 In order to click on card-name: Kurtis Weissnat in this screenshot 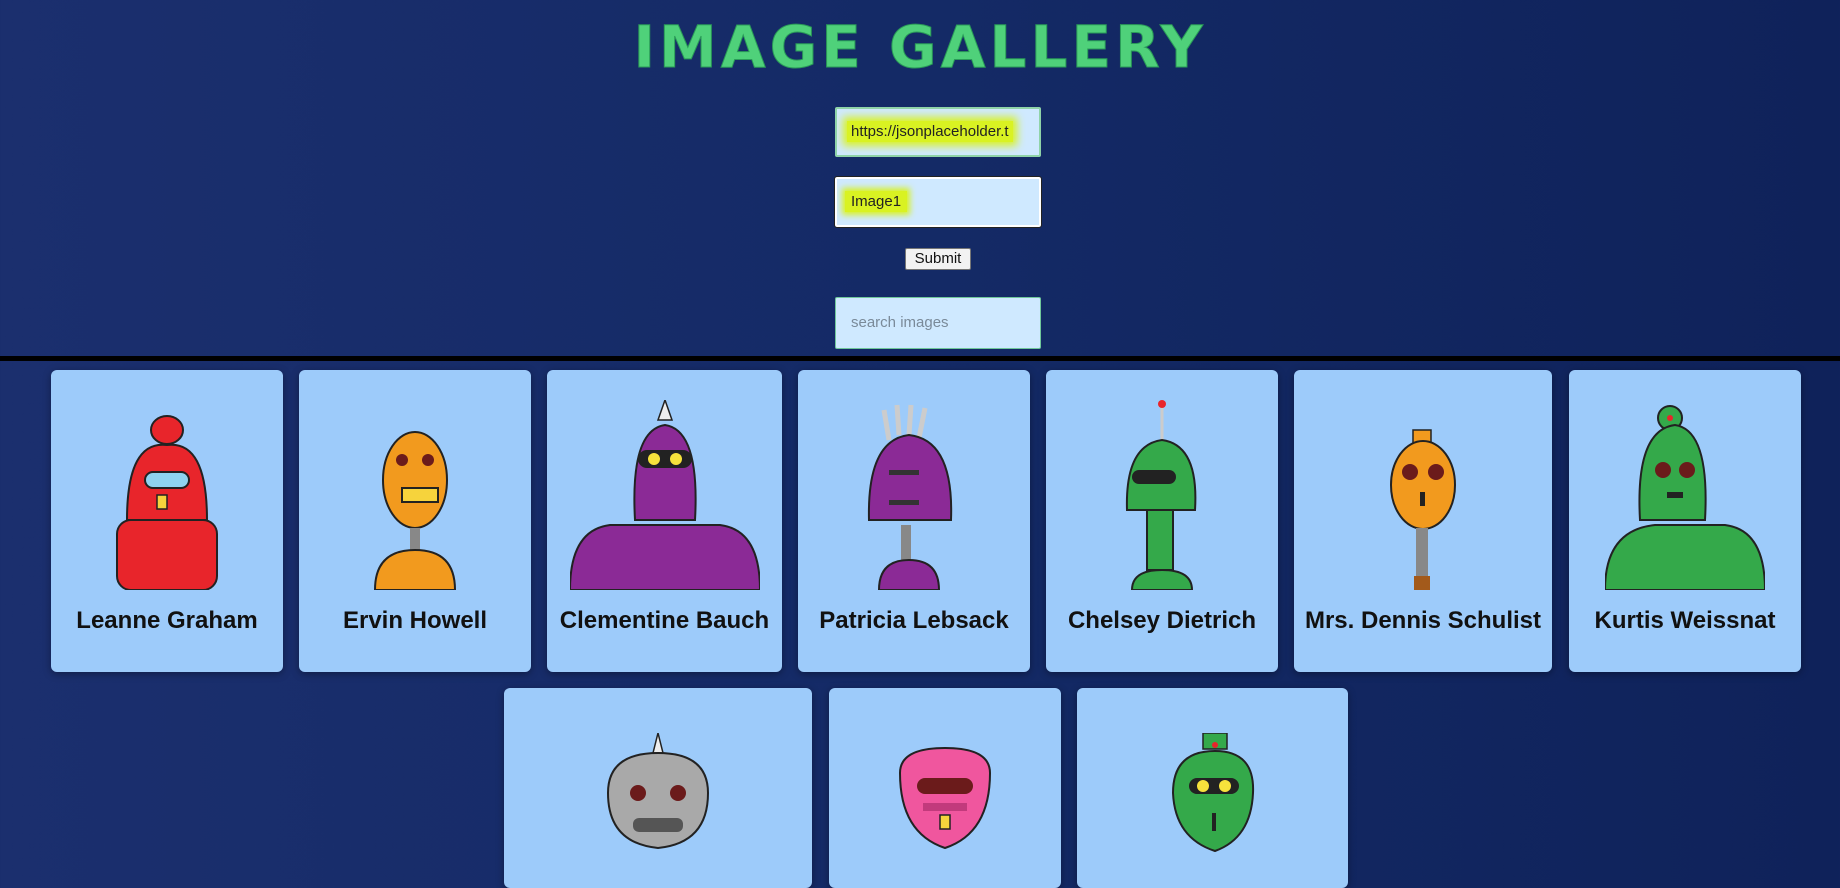, I will do `click(1685, 620)`.